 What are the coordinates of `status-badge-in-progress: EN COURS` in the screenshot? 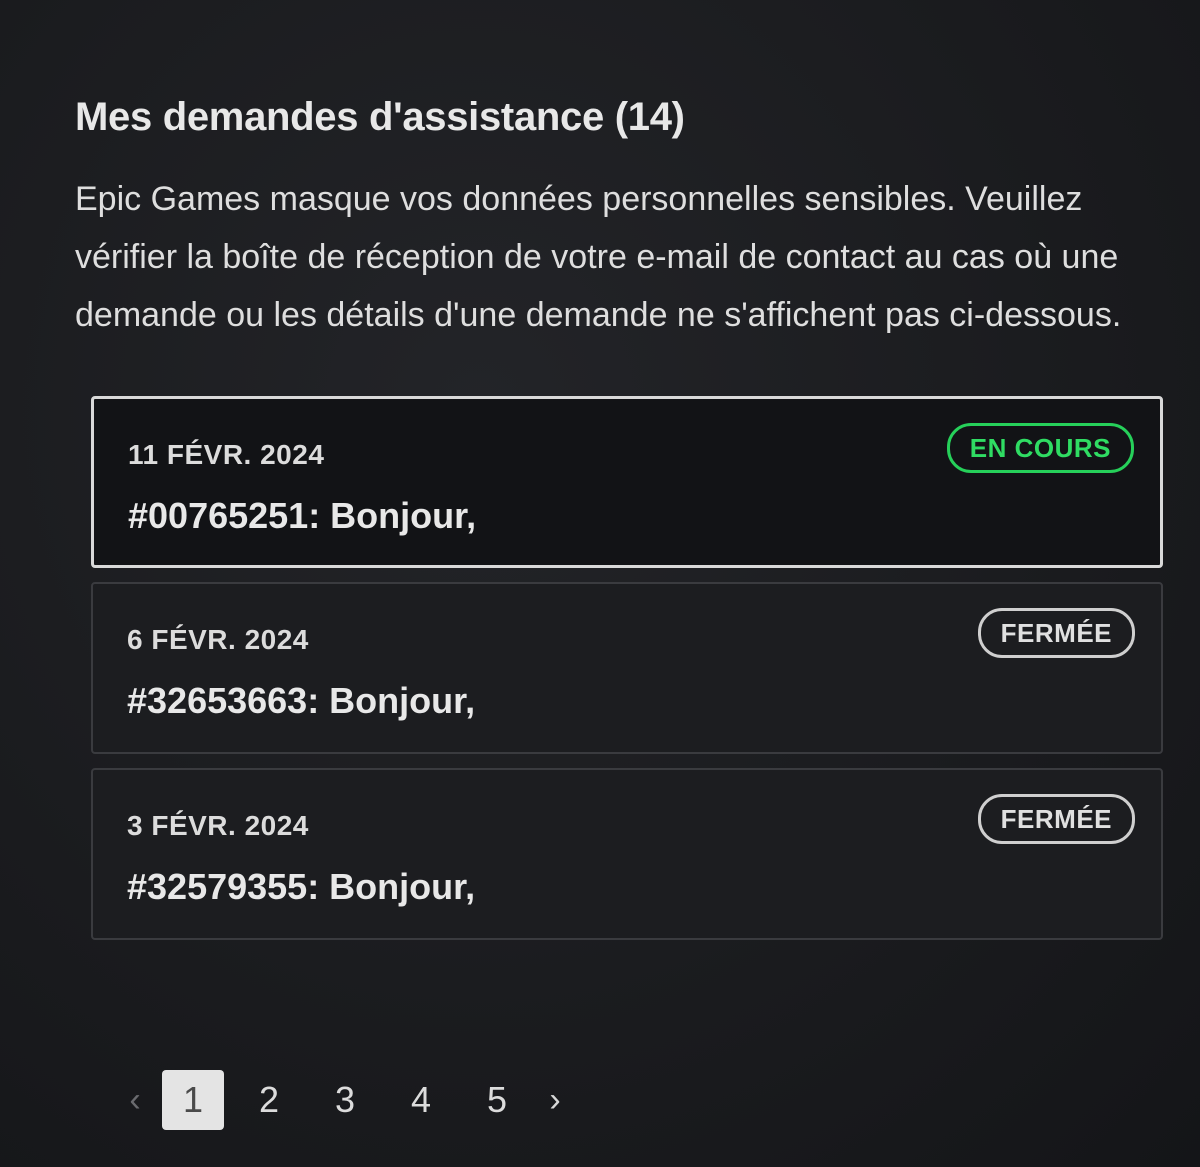 It's located at (1040, 448).